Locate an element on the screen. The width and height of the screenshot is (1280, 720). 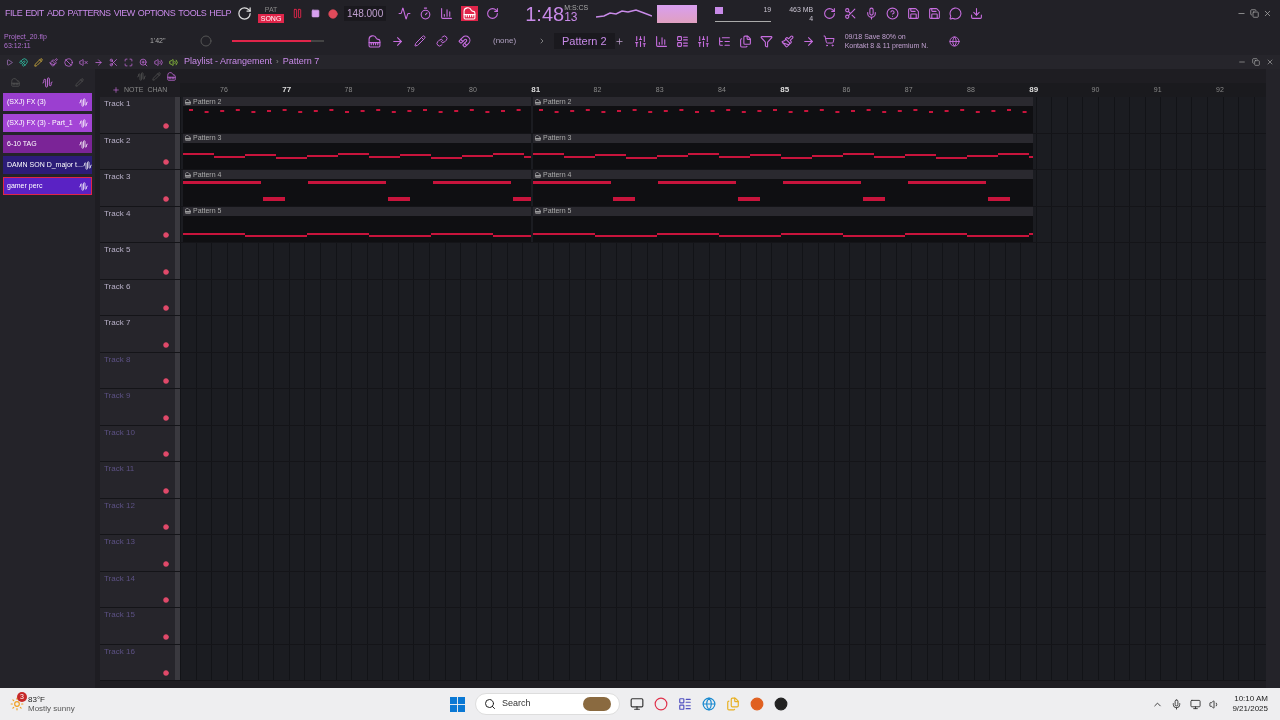
menu-item: HELP is located at coordinates (220, 13).